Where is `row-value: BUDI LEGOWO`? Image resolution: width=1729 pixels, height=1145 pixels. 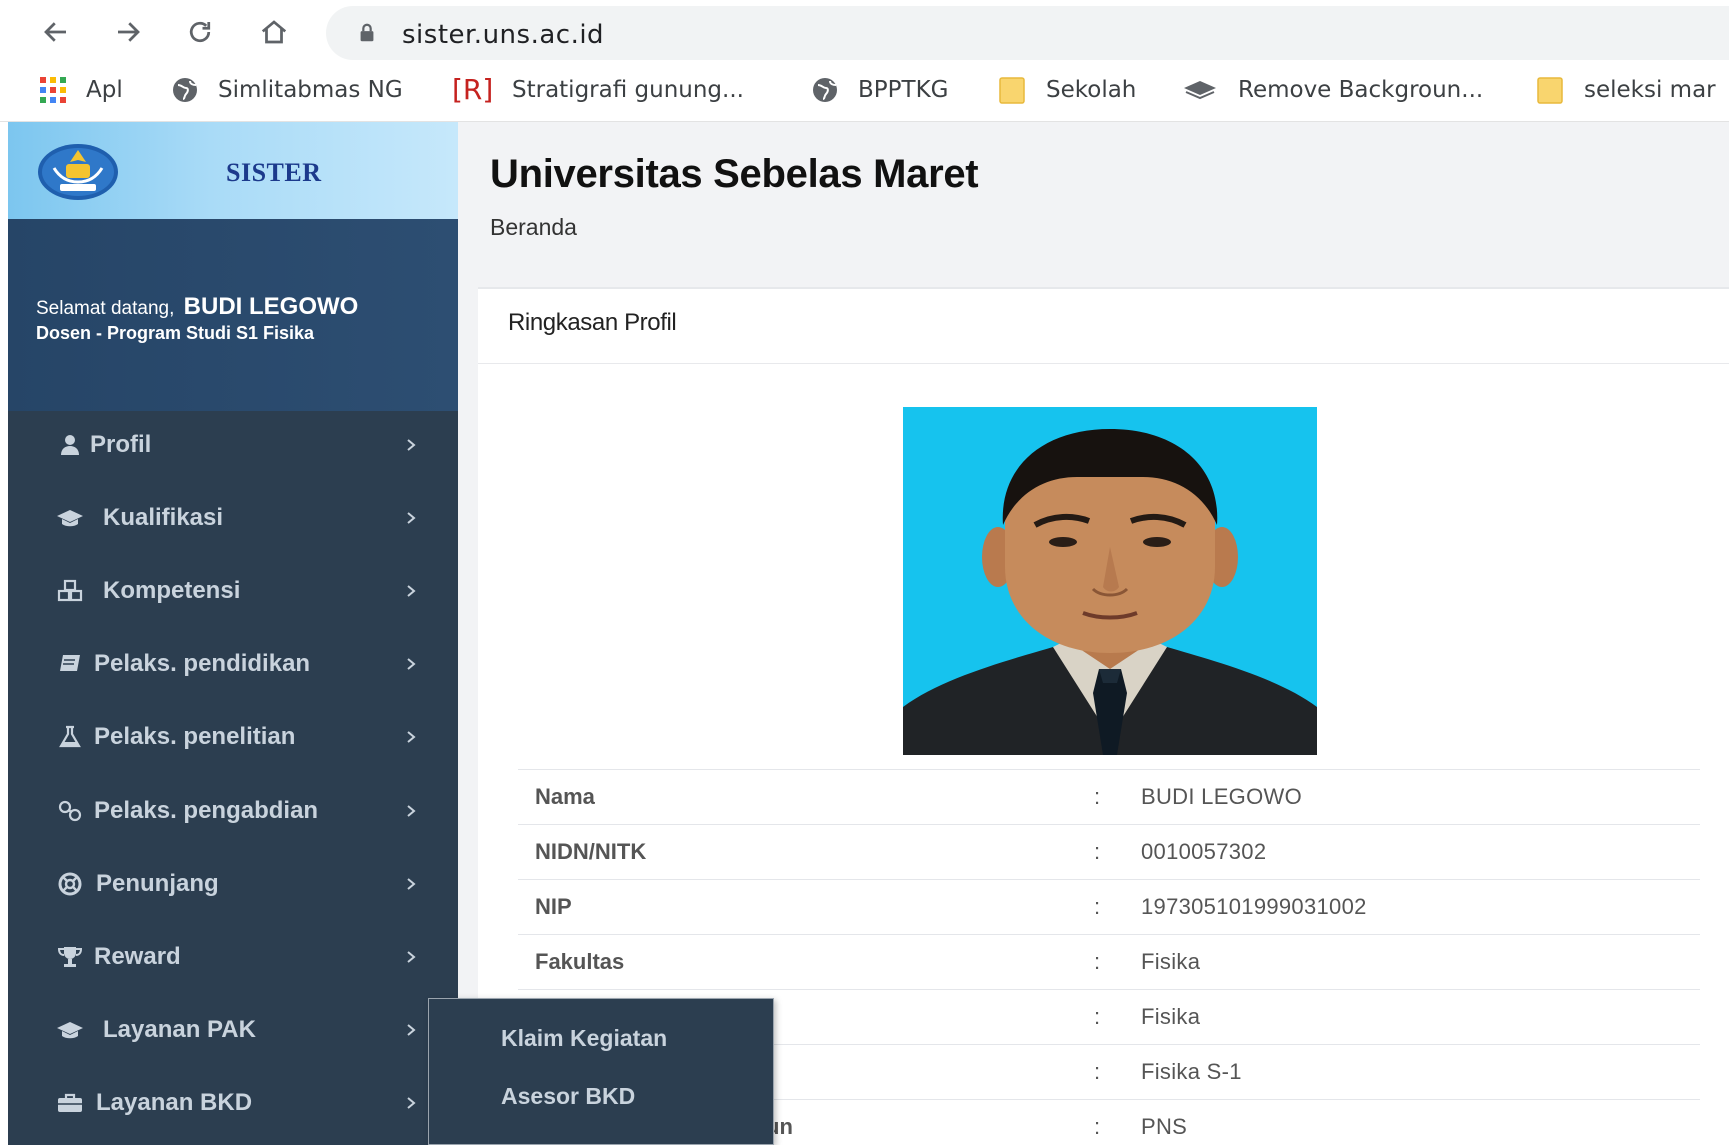
row-value: BUDI LEGOWO is located at coordinates (1221, 796).